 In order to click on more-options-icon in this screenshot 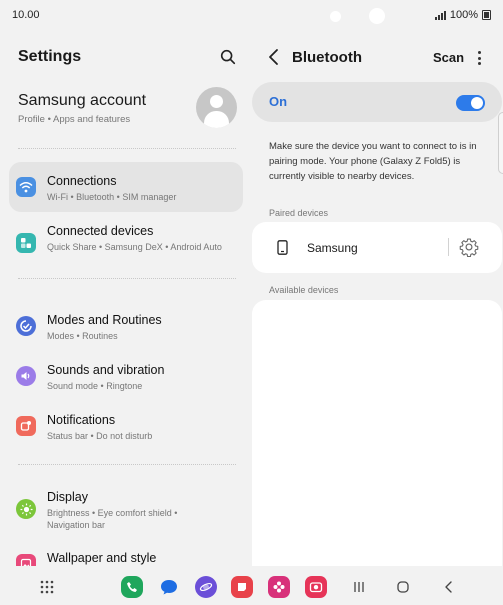, I will do `click(479, 58)`.